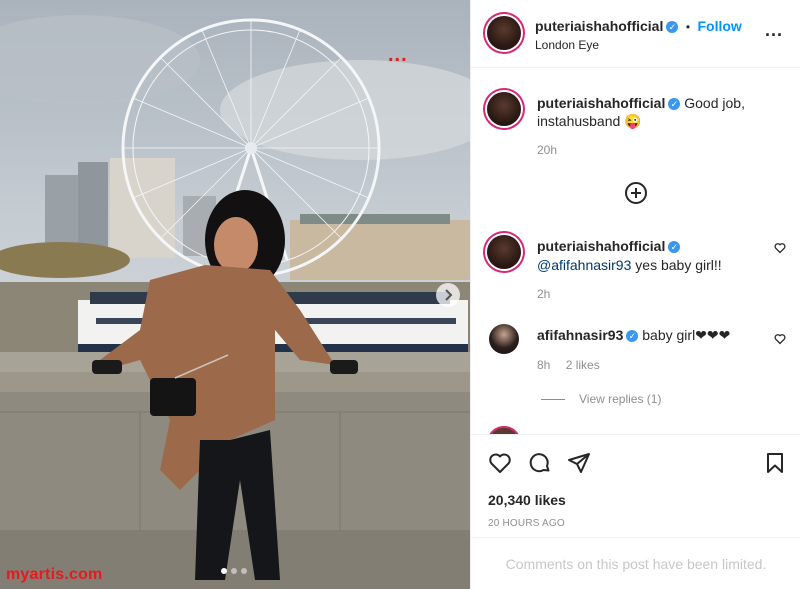  Describe the element at coordinates (579, 463) in the screenshot. I see `send-icon` at that location.